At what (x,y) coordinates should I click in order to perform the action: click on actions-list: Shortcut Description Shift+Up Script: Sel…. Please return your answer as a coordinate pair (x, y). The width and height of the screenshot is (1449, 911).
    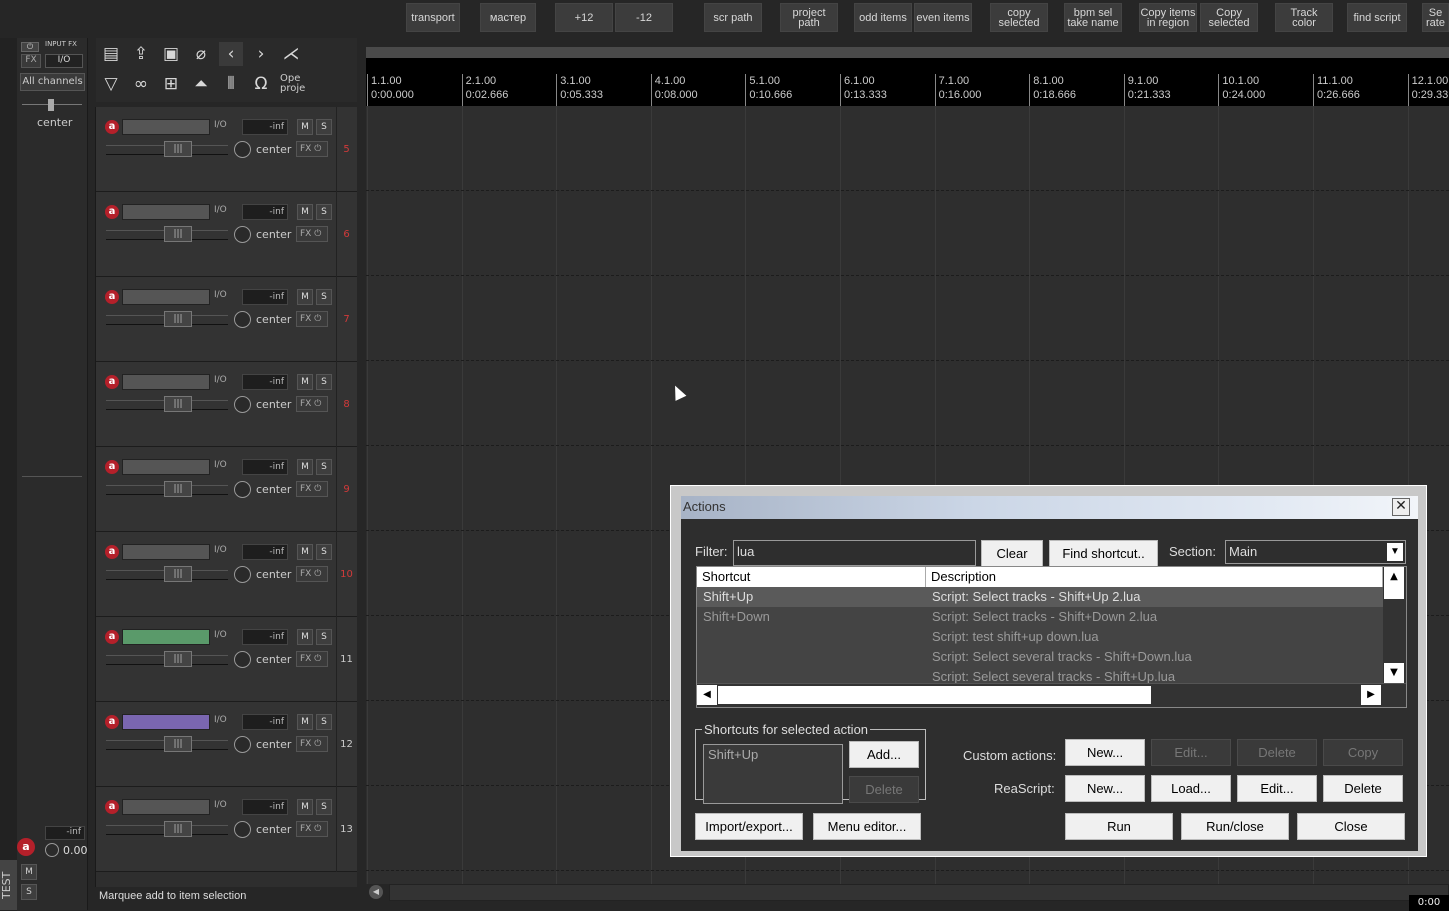
    Looking at the image, I should click on (1051, 637).